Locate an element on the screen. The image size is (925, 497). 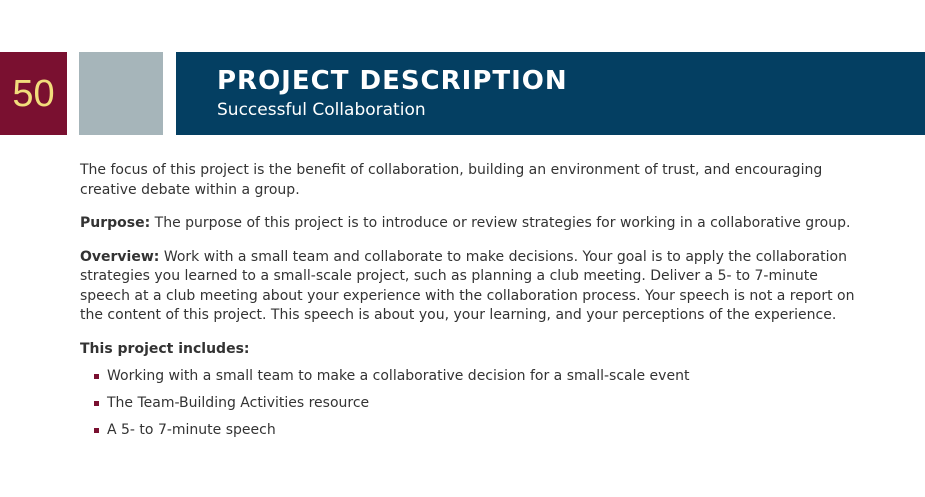
page-number-box: 50 is located at coordinates (33, 93).